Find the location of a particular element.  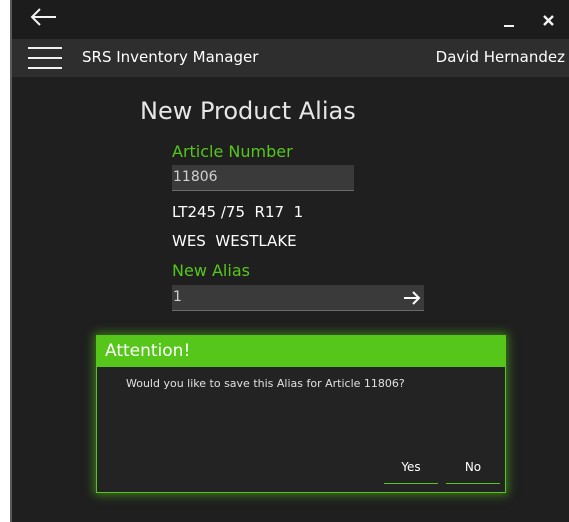

page-title: New Product Alias is located at coordinates (248, 111).